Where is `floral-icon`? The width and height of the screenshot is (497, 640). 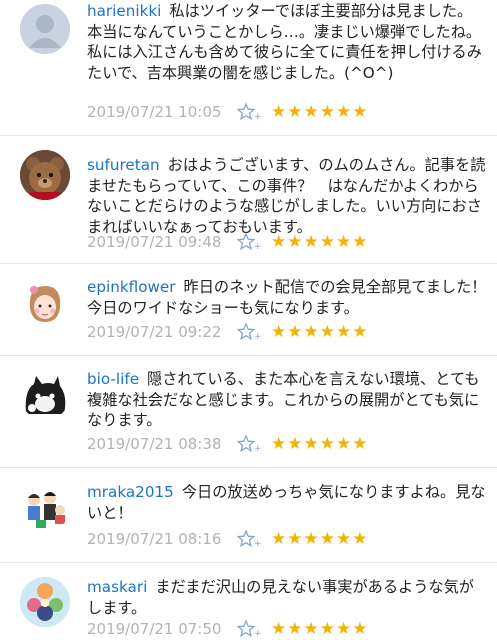 floral-icon is located at coordinates (45, 602).